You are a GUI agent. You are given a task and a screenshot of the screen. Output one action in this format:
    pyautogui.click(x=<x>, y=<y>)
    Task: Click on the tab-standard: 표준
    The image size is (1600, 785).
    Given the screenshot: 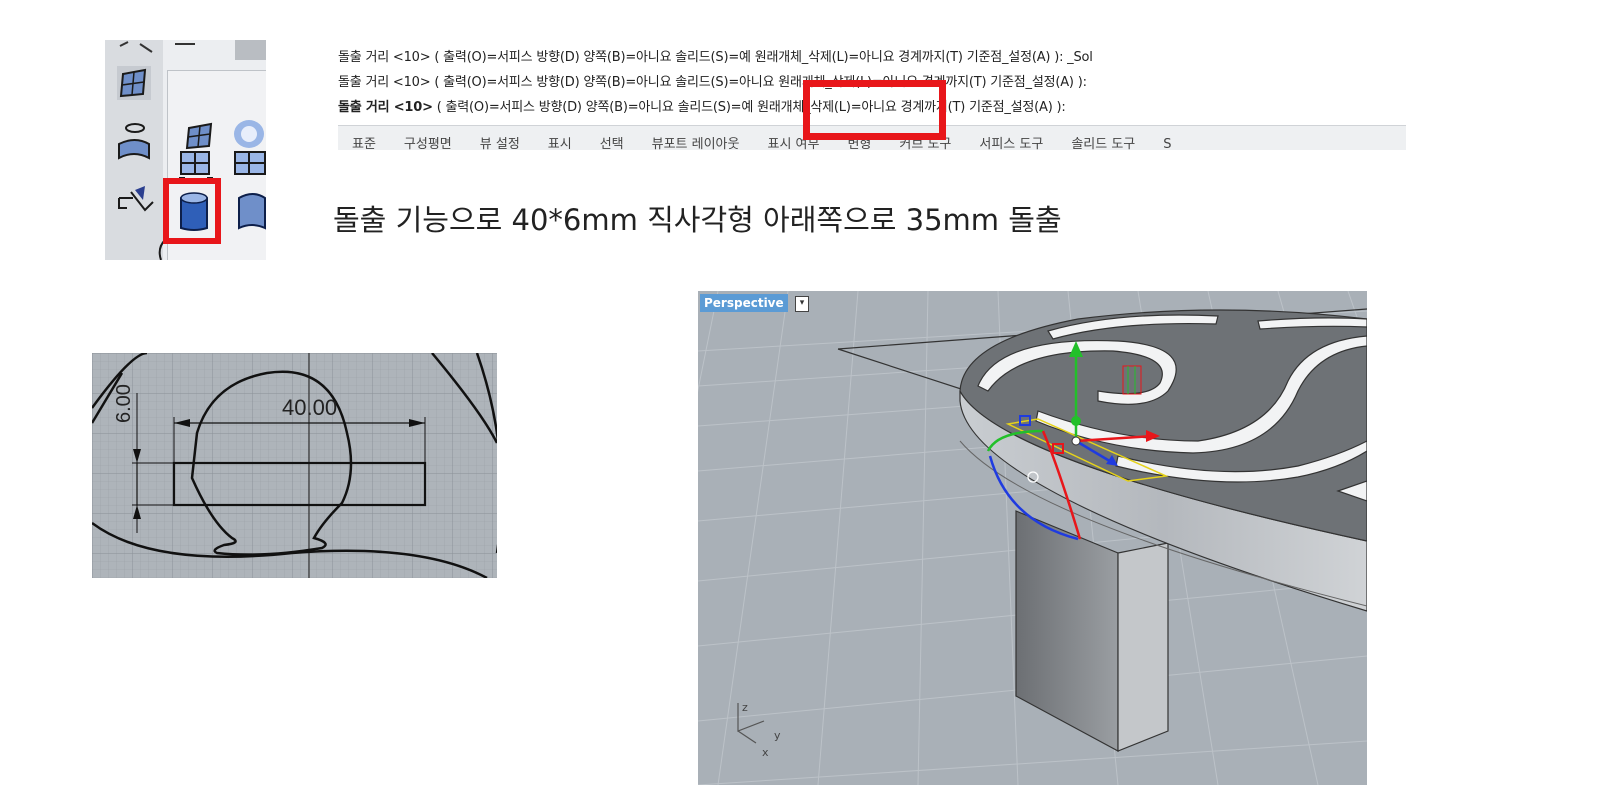 What is the action you would take?
    pyautogui.click(x=364, y=138)
    